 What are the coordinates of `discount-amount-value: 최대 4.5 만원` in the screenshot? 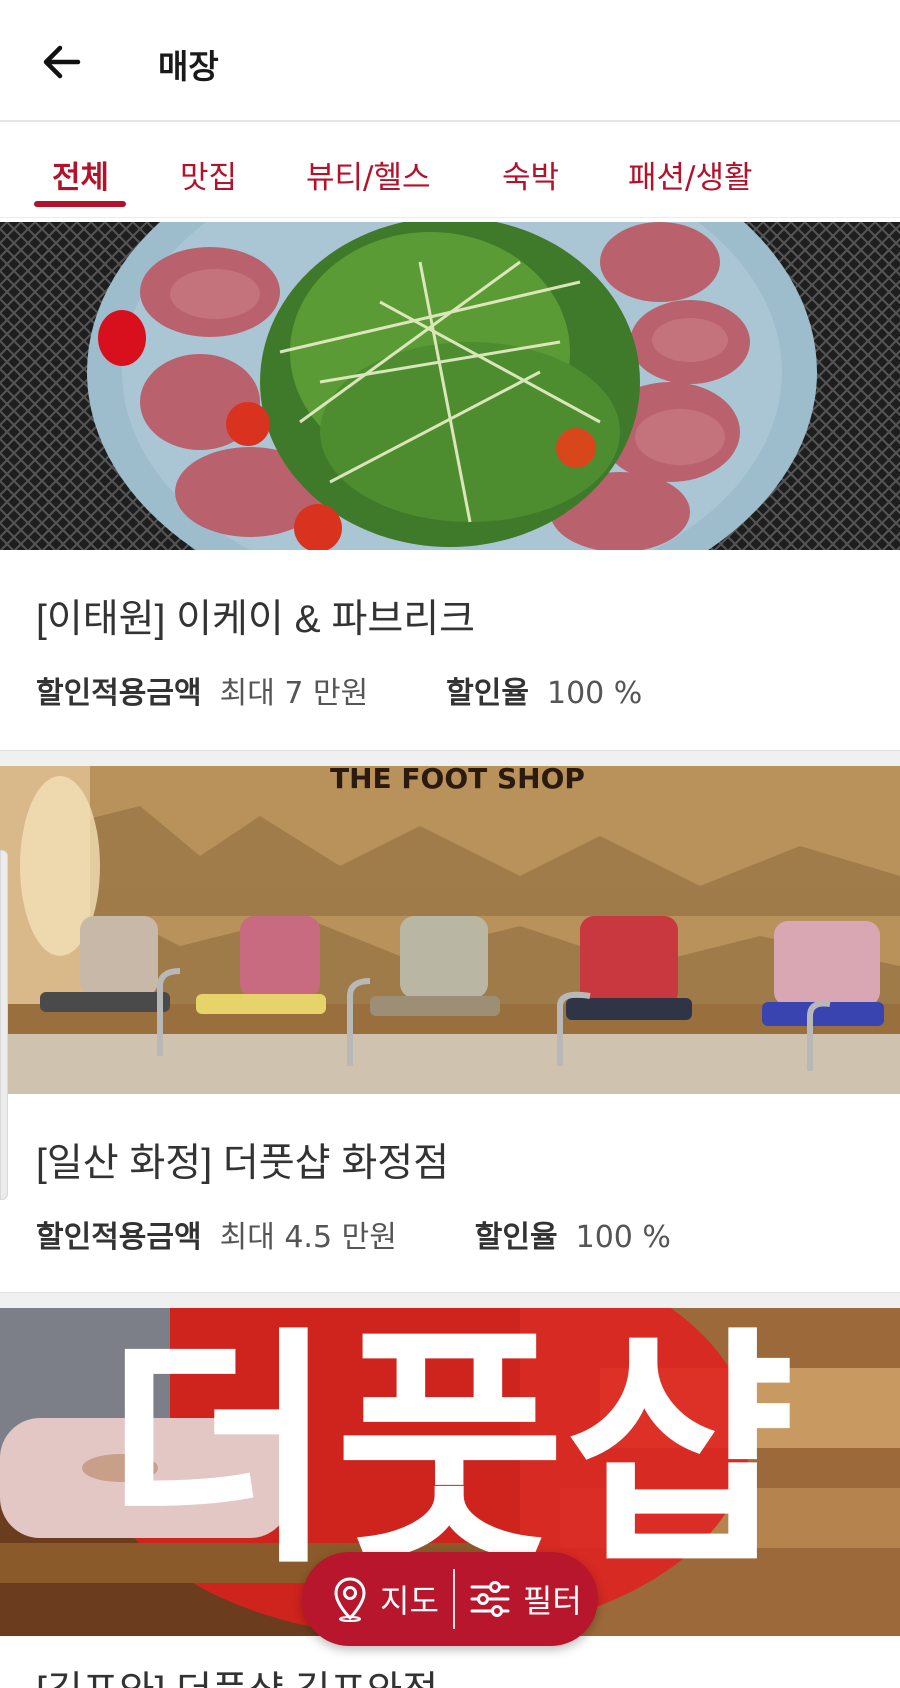 It's located at (308, 1237).